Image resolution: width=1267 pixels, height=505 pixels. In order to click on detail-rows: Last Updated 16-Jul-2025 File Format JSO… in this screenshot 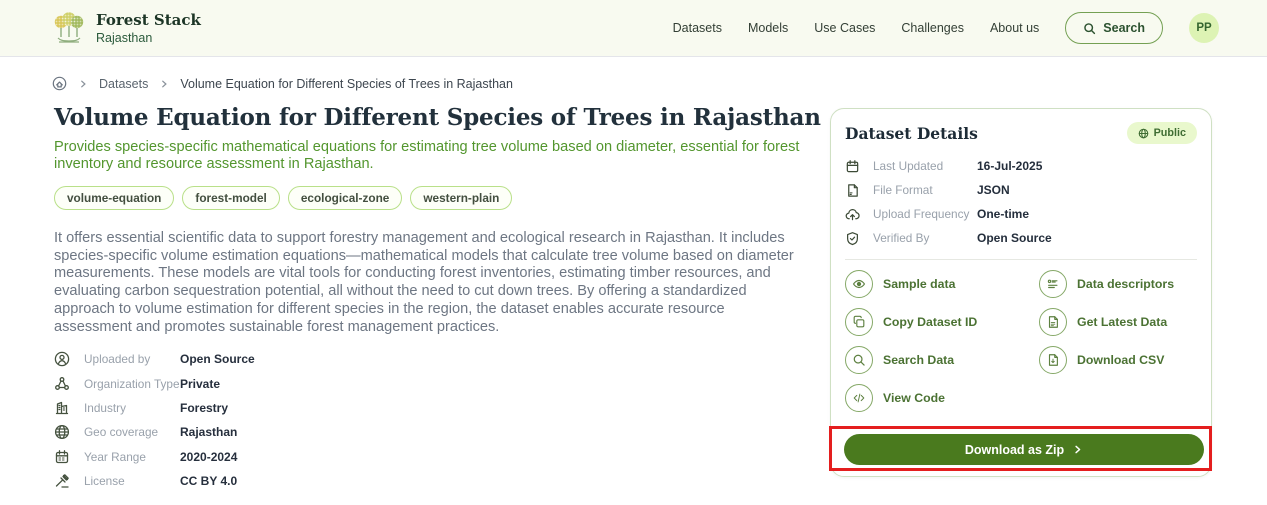, I will do `click(1021, 202)`.